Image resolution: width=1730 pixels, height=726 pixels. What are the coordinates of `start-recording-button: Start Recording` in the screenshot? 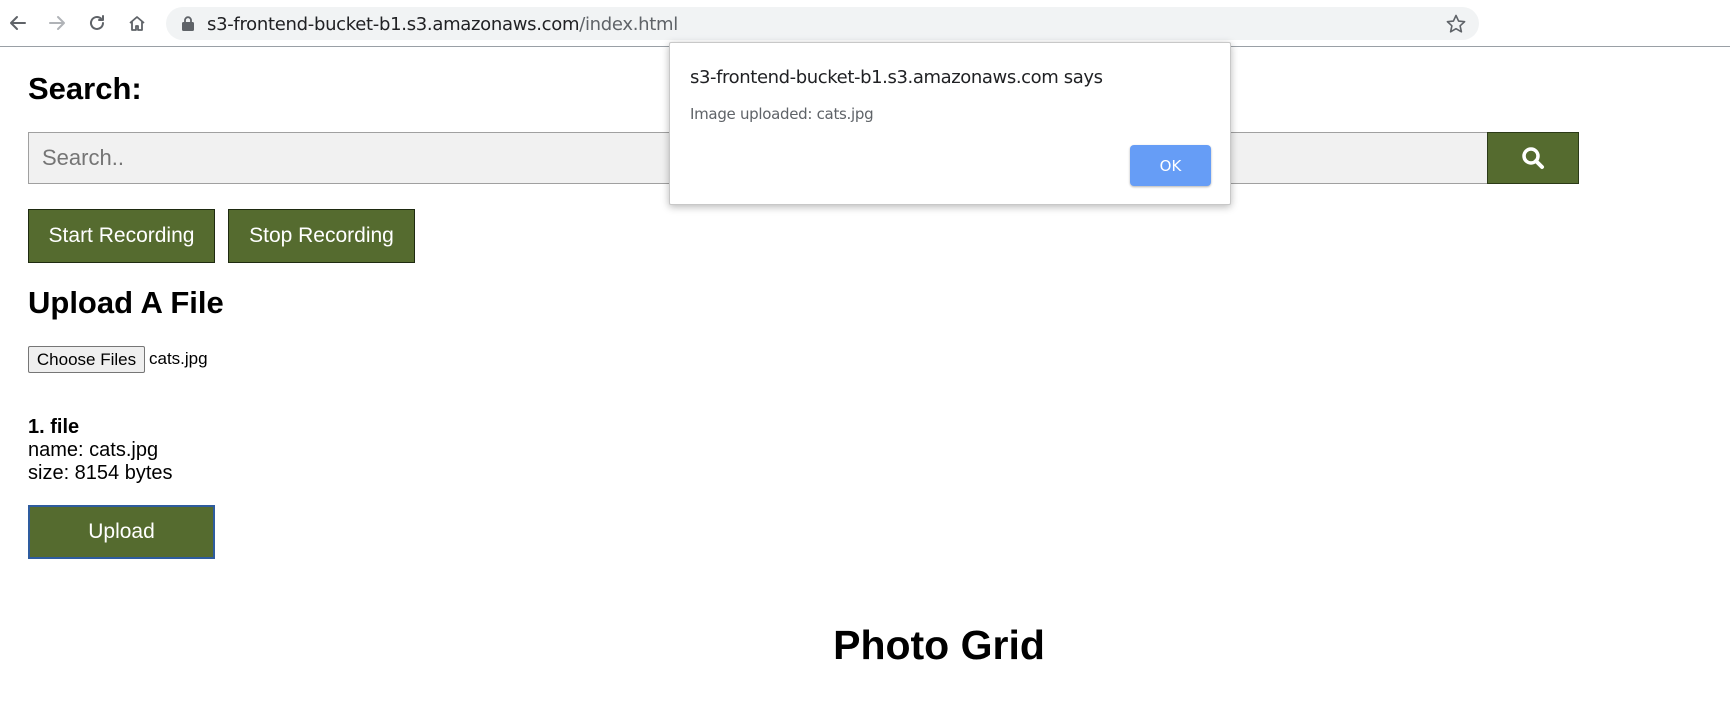 It's located at (121, 236).